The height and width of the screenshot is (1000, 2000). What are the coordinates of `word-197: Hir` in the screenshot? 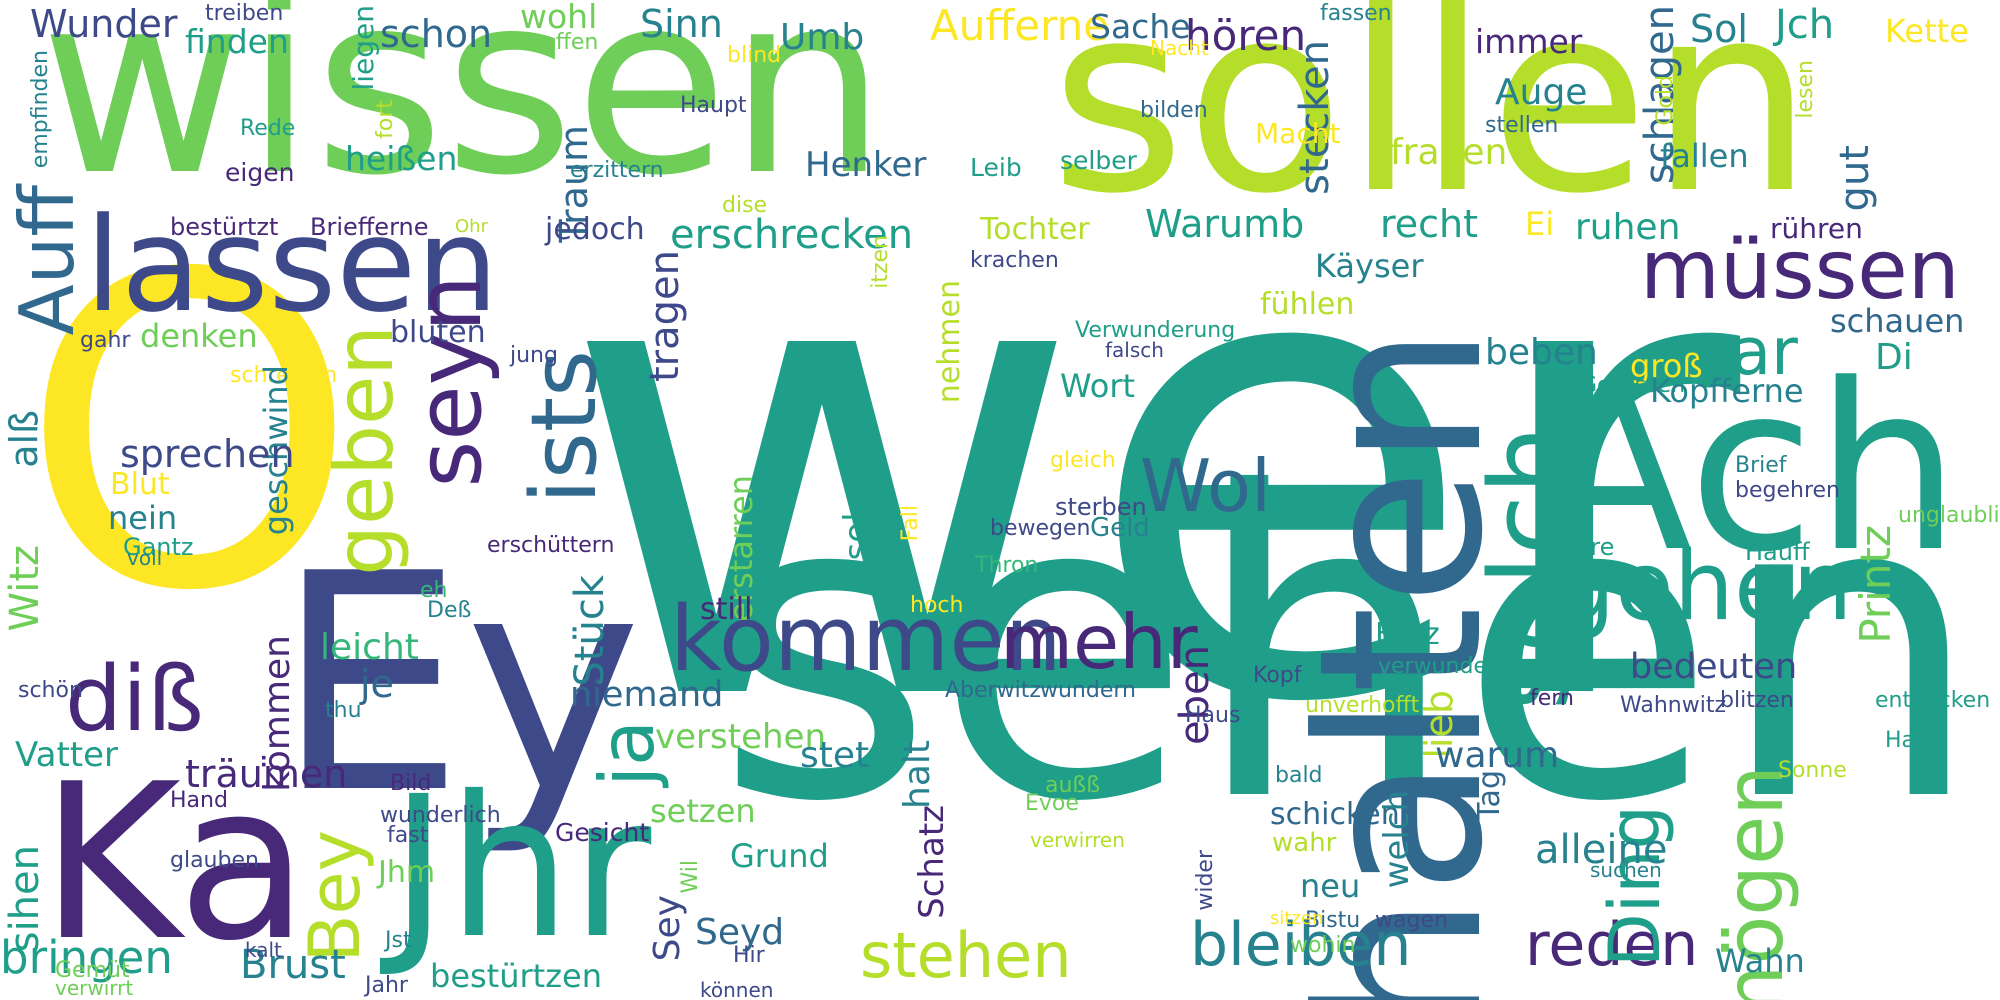 It's located at (749, 955).